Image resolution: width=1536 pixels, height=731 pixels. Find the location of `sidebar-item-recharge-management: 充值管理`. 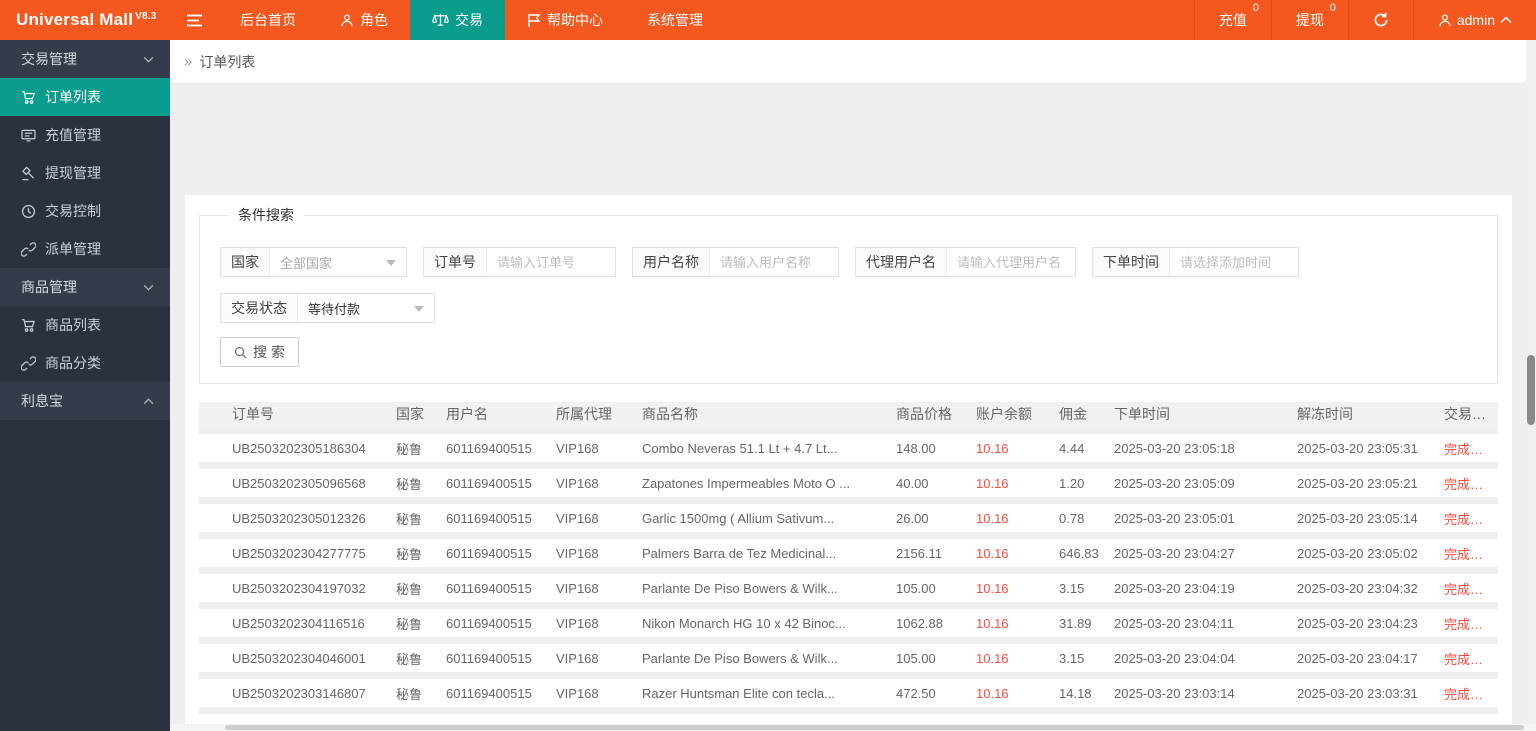

sidebar-item-recharge-management: 充值管理 is located at coordinates (85, 135).